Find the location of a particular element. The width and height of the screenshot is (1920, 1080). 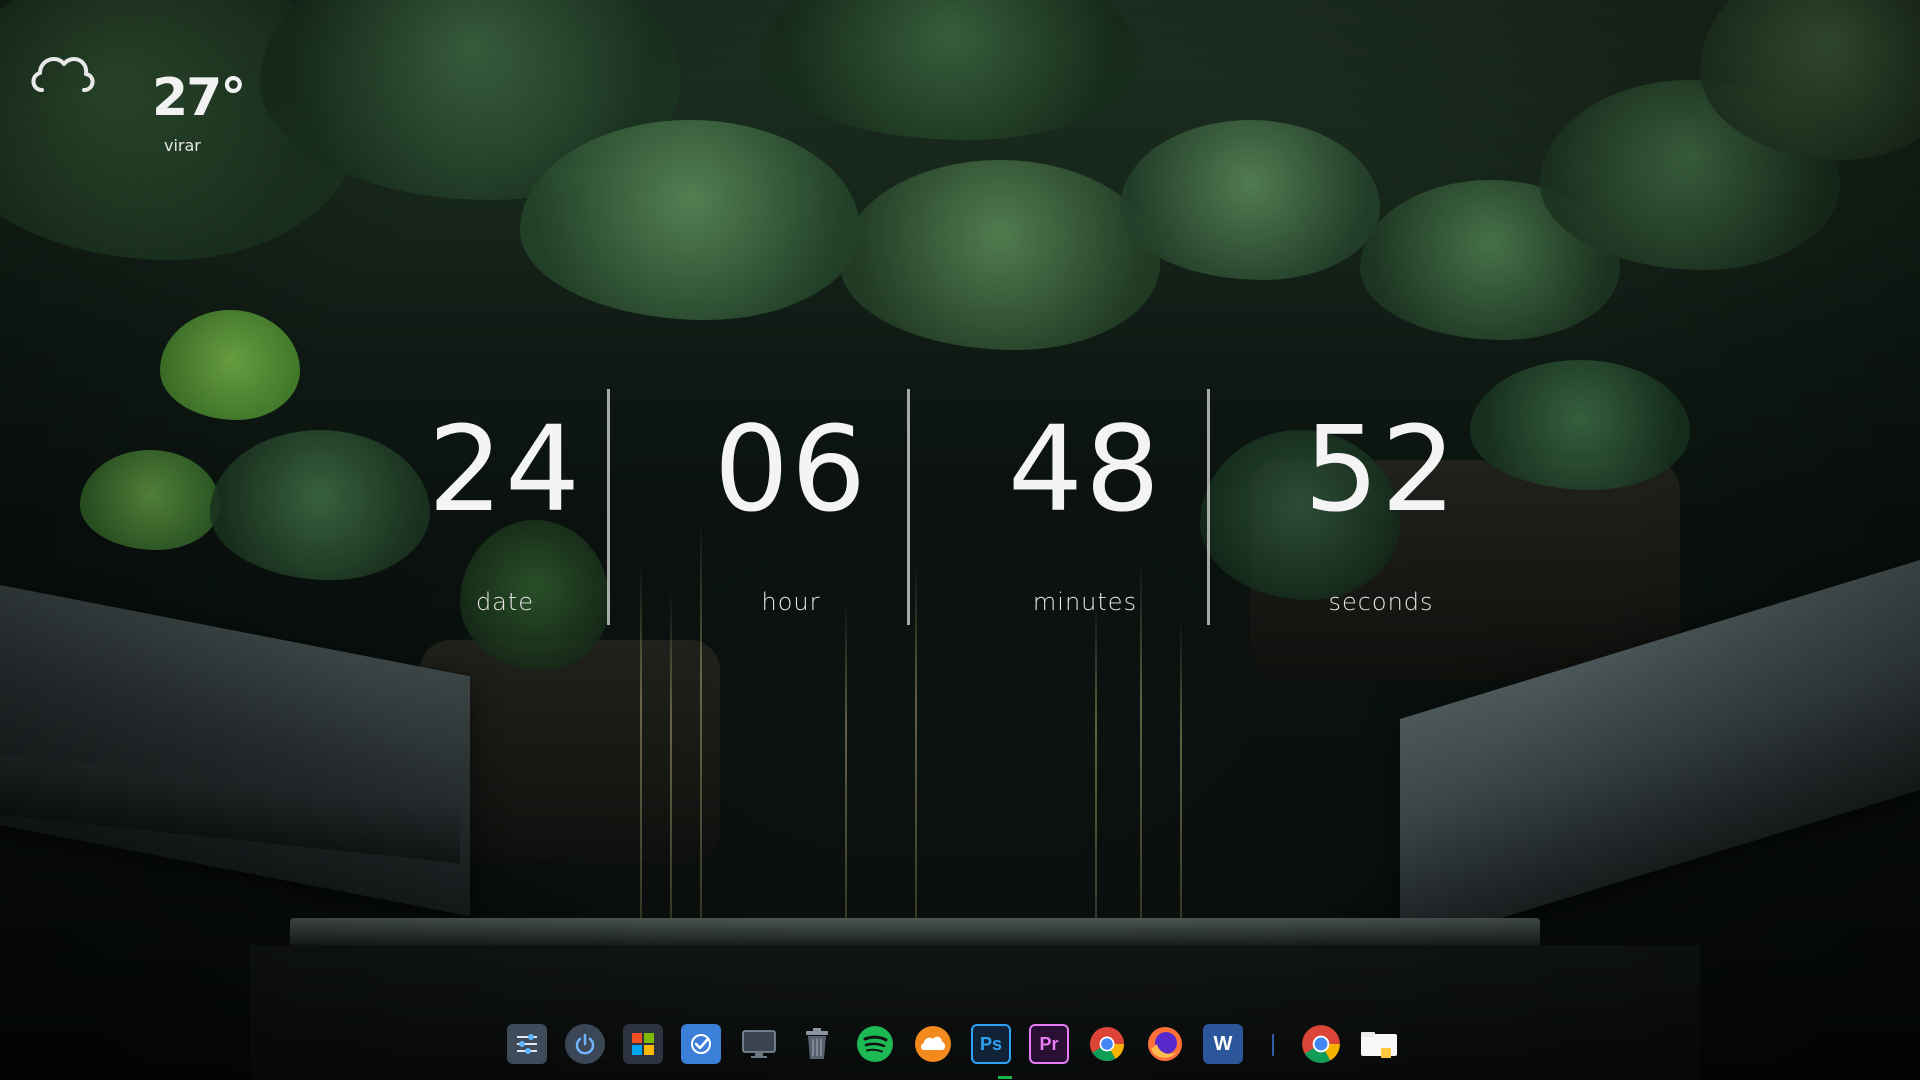

clock-hour: 06 hour is located at coordinates (791, 505).